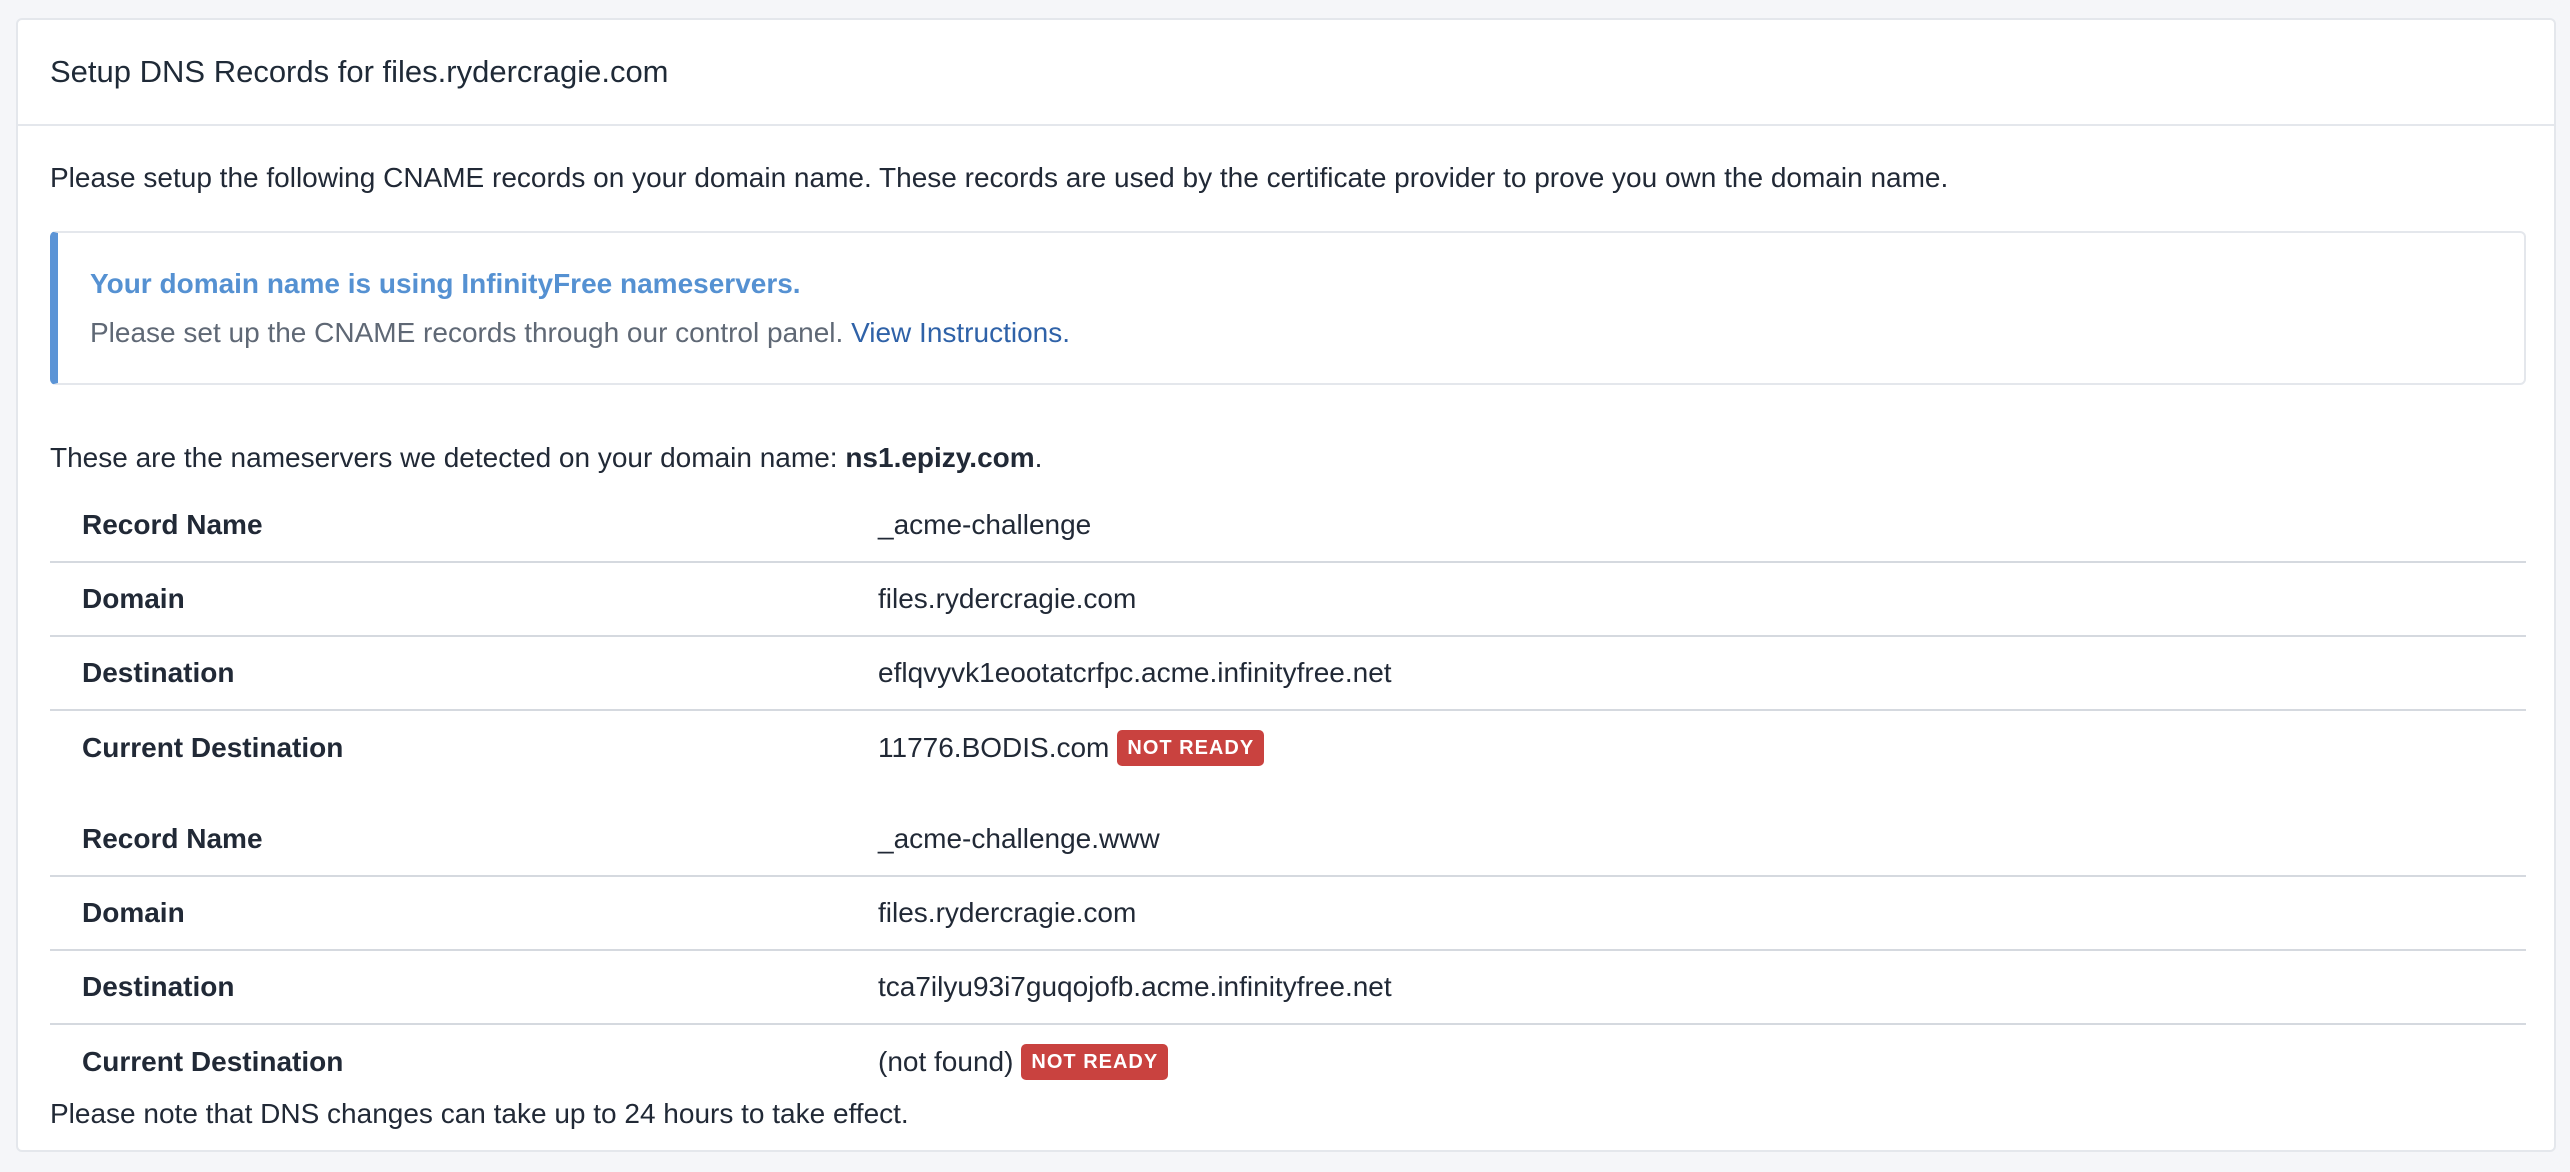 This screenshot has width=2570, height=1172. Describe the element at coordinates (985, 524) in the screenshot. I see `row-value: _acme-challenge` at that location.